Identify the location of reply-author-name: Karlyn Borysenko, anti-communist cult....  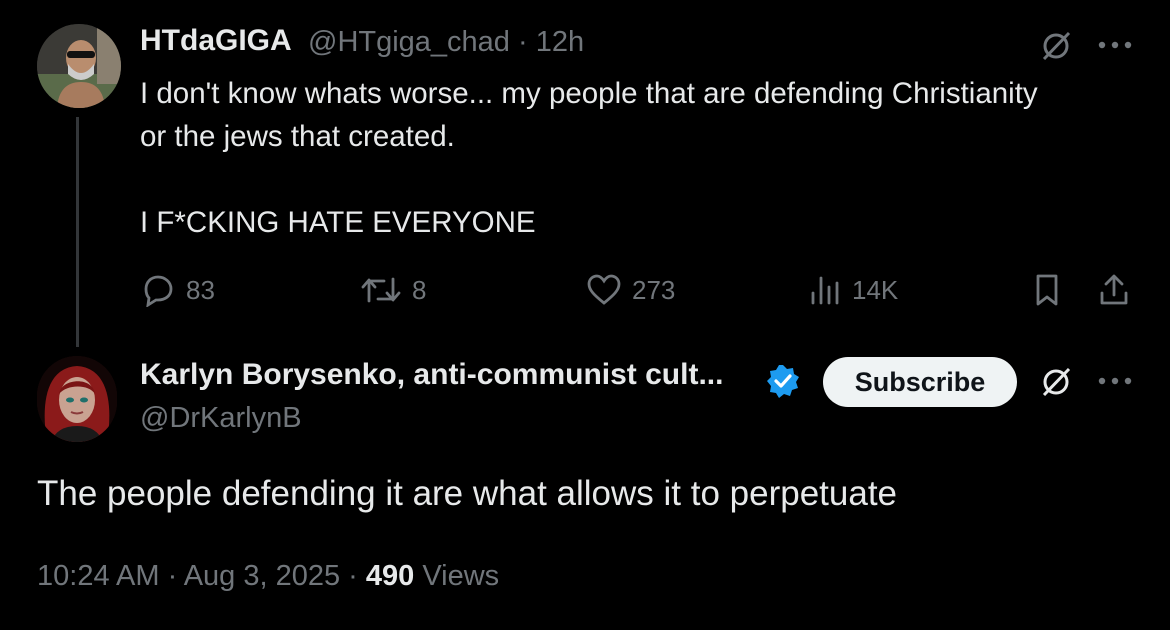
(431, 375).